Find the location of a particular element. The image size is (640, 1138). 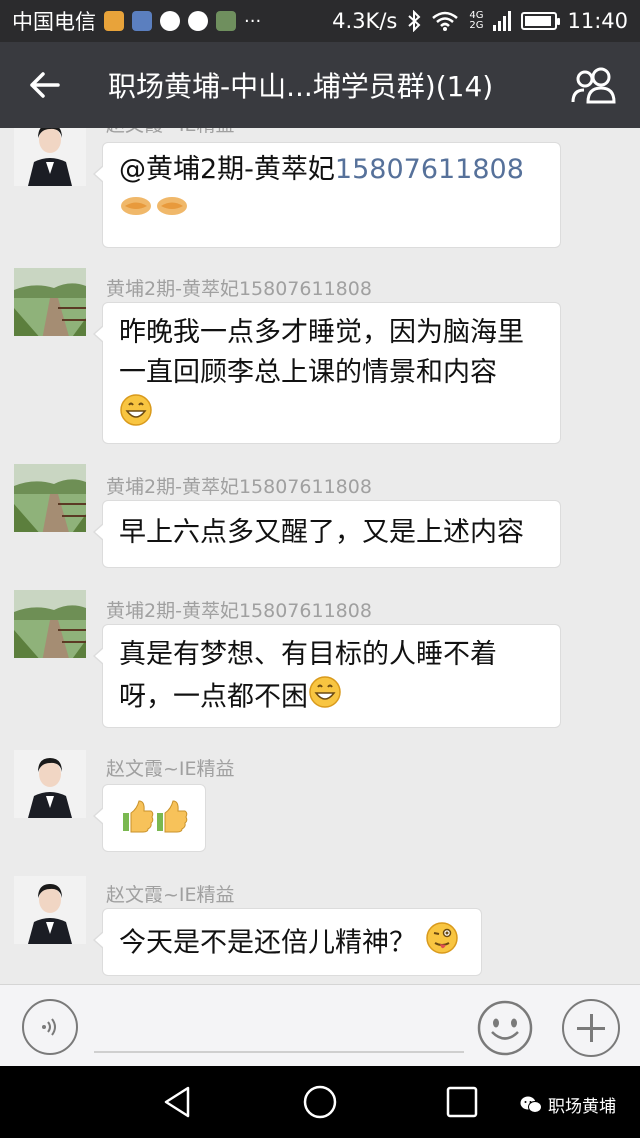

message-bubble: 昨晚我一点多才睡觉，因为脑海里 一直回顾李总上课的情景和内容 is located at coordinates (327, 373).